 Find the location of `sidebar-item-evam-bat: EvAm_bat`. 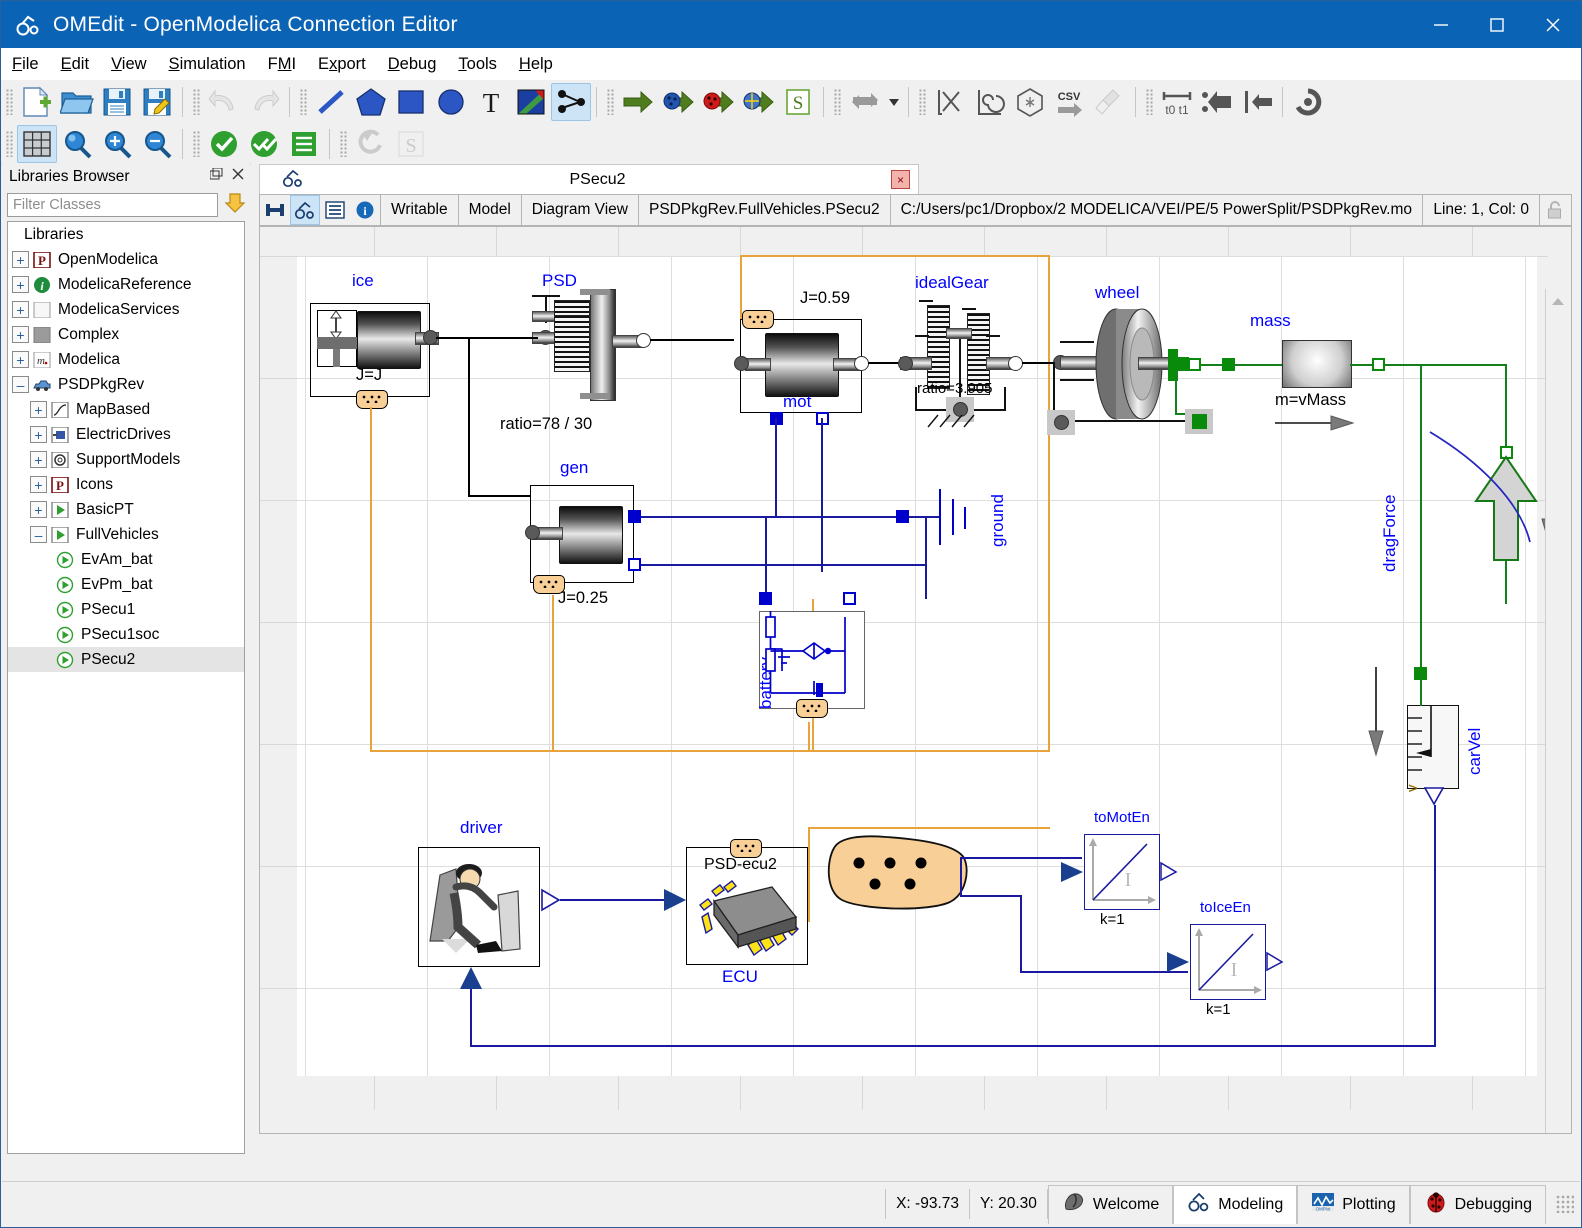

sidebar-item-evam-bat: EvAm_bat is located at coordinates (126, 559).